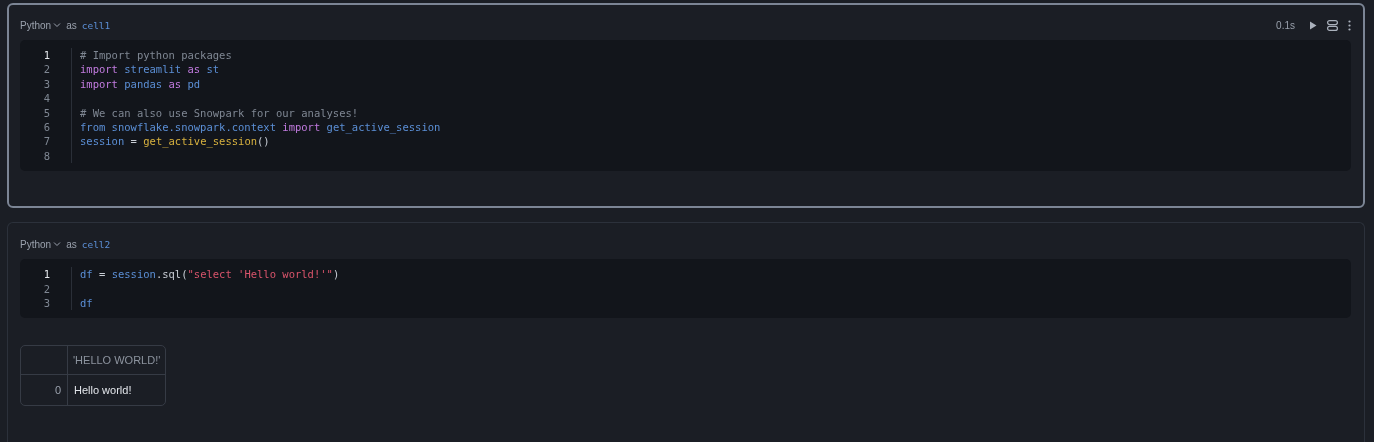 Image resolution: width=1374 pixels, height=442 pixels. Describe the element at coordinates (175, 141) in the screenshot. I see `code-line: session = get_active_session()` at that location.